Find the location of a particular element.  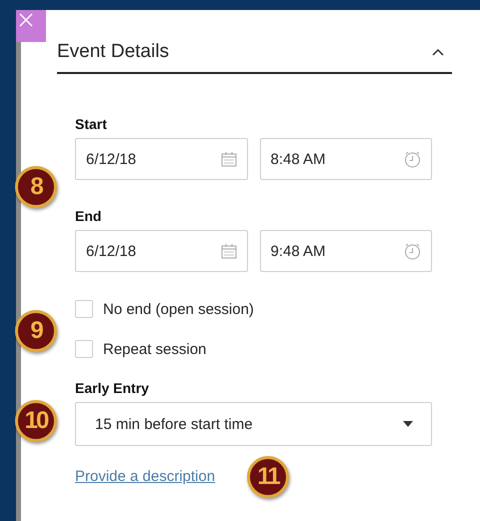

callout-badge: 10 is located at coordinates (36, 421).